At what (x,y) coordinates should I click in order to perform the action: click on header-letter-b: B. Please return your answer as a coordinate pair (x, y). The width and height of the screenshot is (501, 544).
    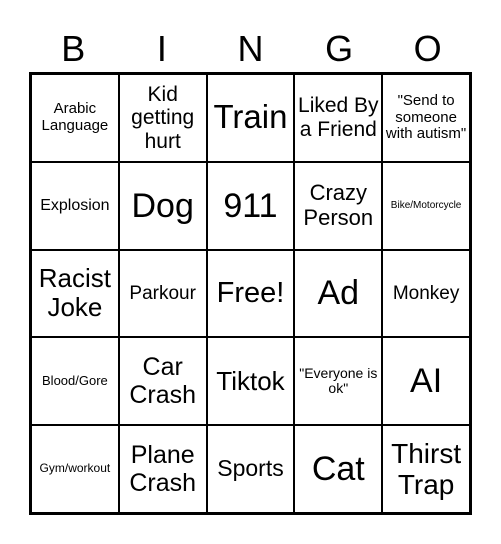
    Looking at the image, I should click on (73, 48).